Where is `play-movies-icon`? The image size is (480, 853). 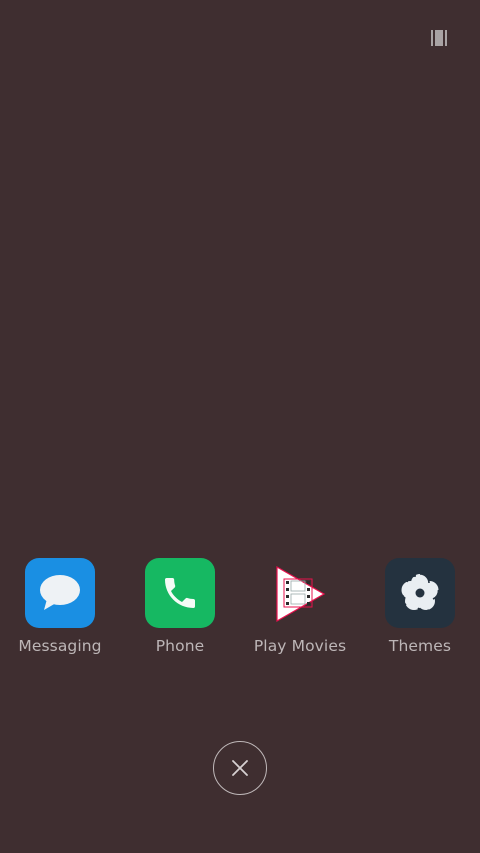 play-movies-icon is located at coordinates (300, 593).